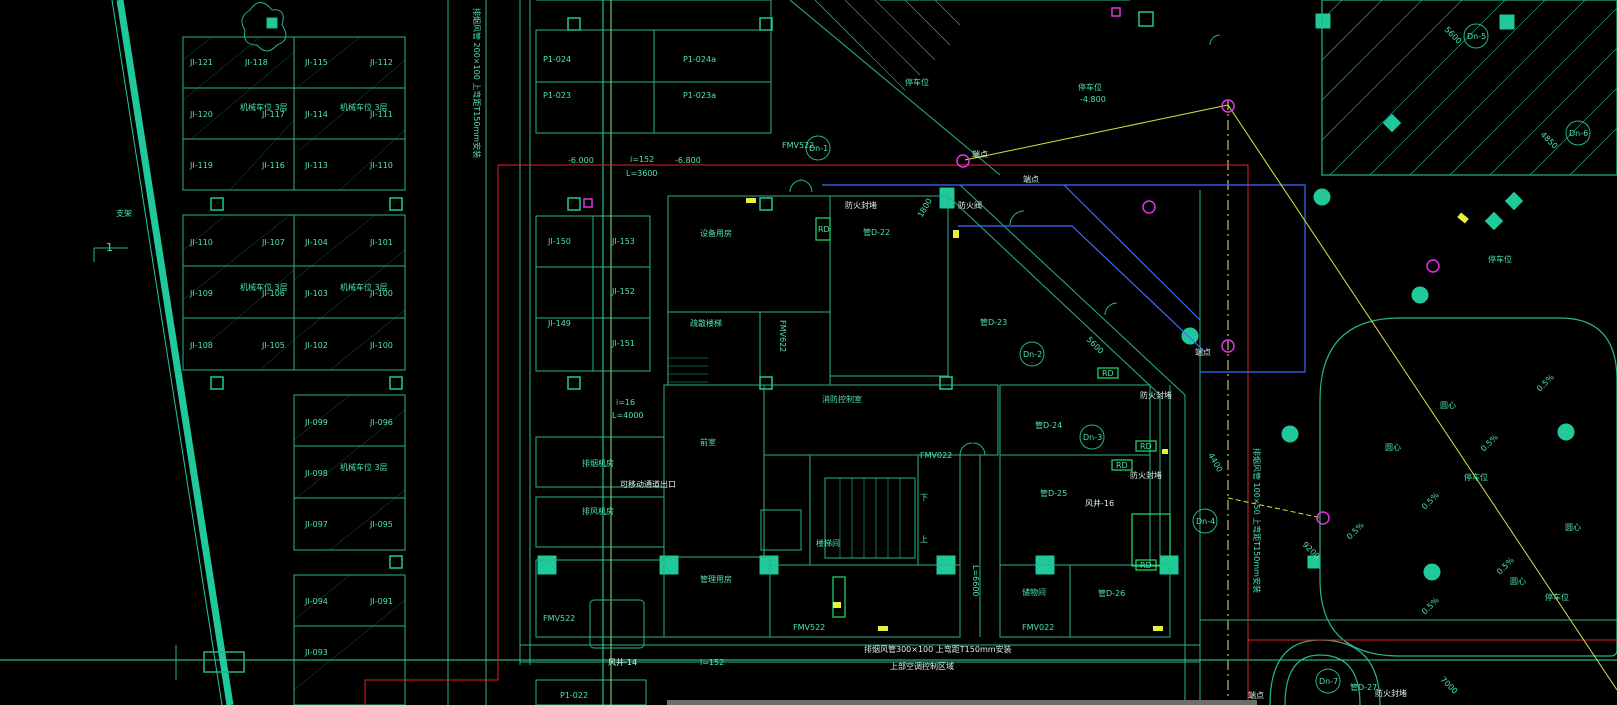  What do you see at coordinates (876, 232) in the screenshot?
I see `room-label: 管D-22` at bounding box center [876, 232].